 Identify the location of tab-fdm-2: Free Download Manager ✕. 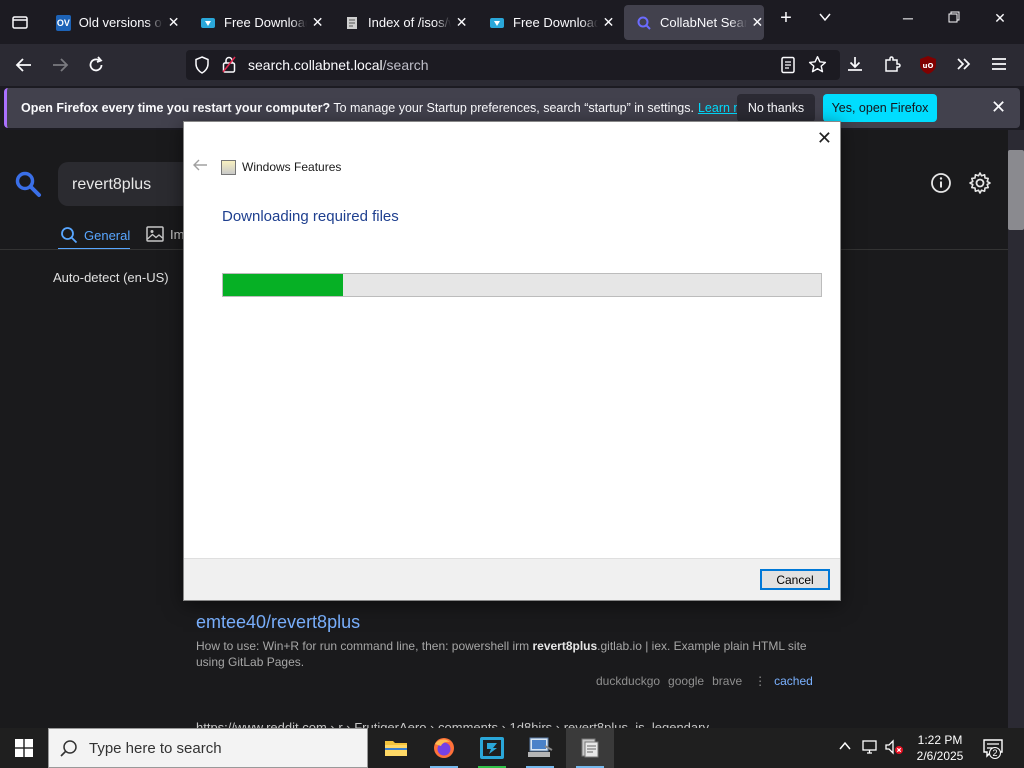
(546, 22).